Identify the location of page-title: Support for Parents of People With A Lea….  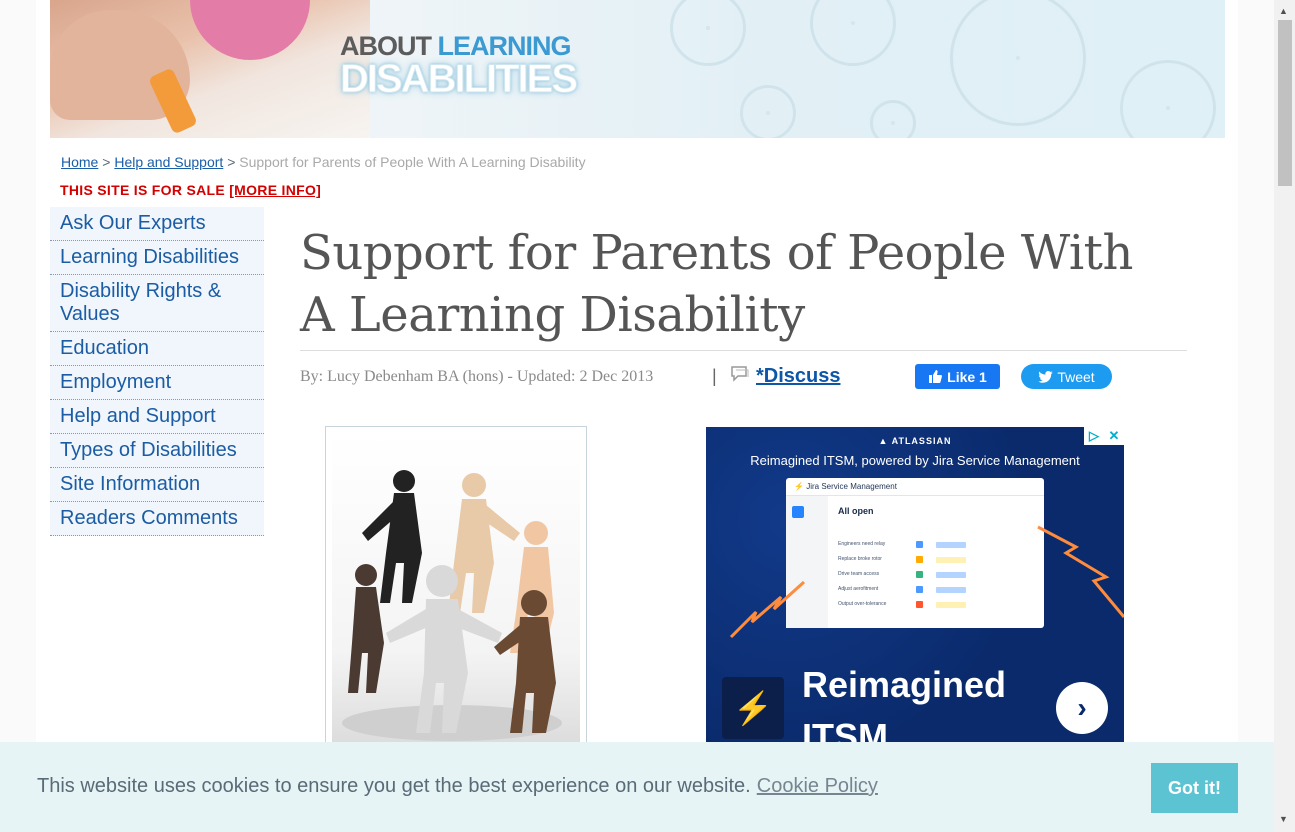
(716, 284).